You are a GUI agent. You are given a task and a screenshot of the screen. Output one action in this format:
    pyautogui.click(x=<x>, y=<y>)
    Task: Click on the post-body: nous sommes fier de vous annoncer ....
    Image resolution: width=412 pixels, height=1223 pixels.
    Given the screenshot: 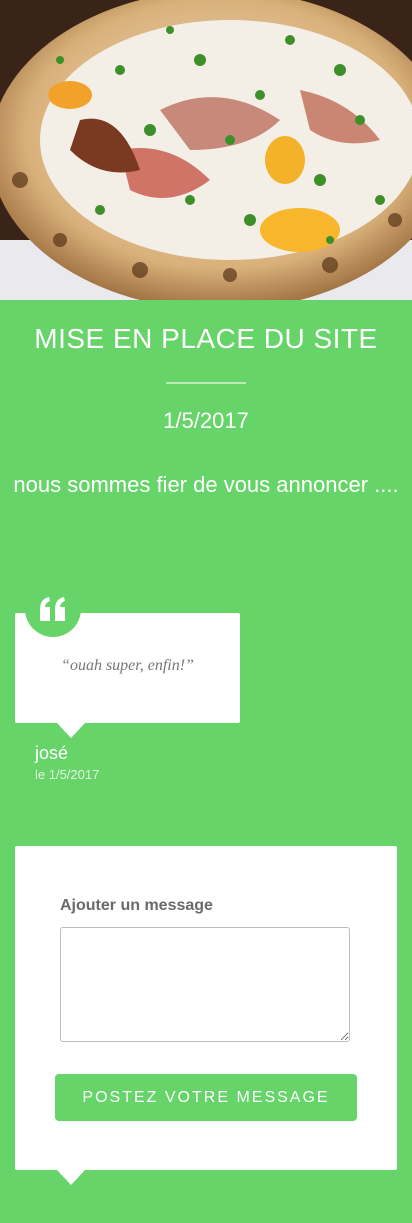 What is the action you would take?
    pyautogui.click(x=206, y=484)
    